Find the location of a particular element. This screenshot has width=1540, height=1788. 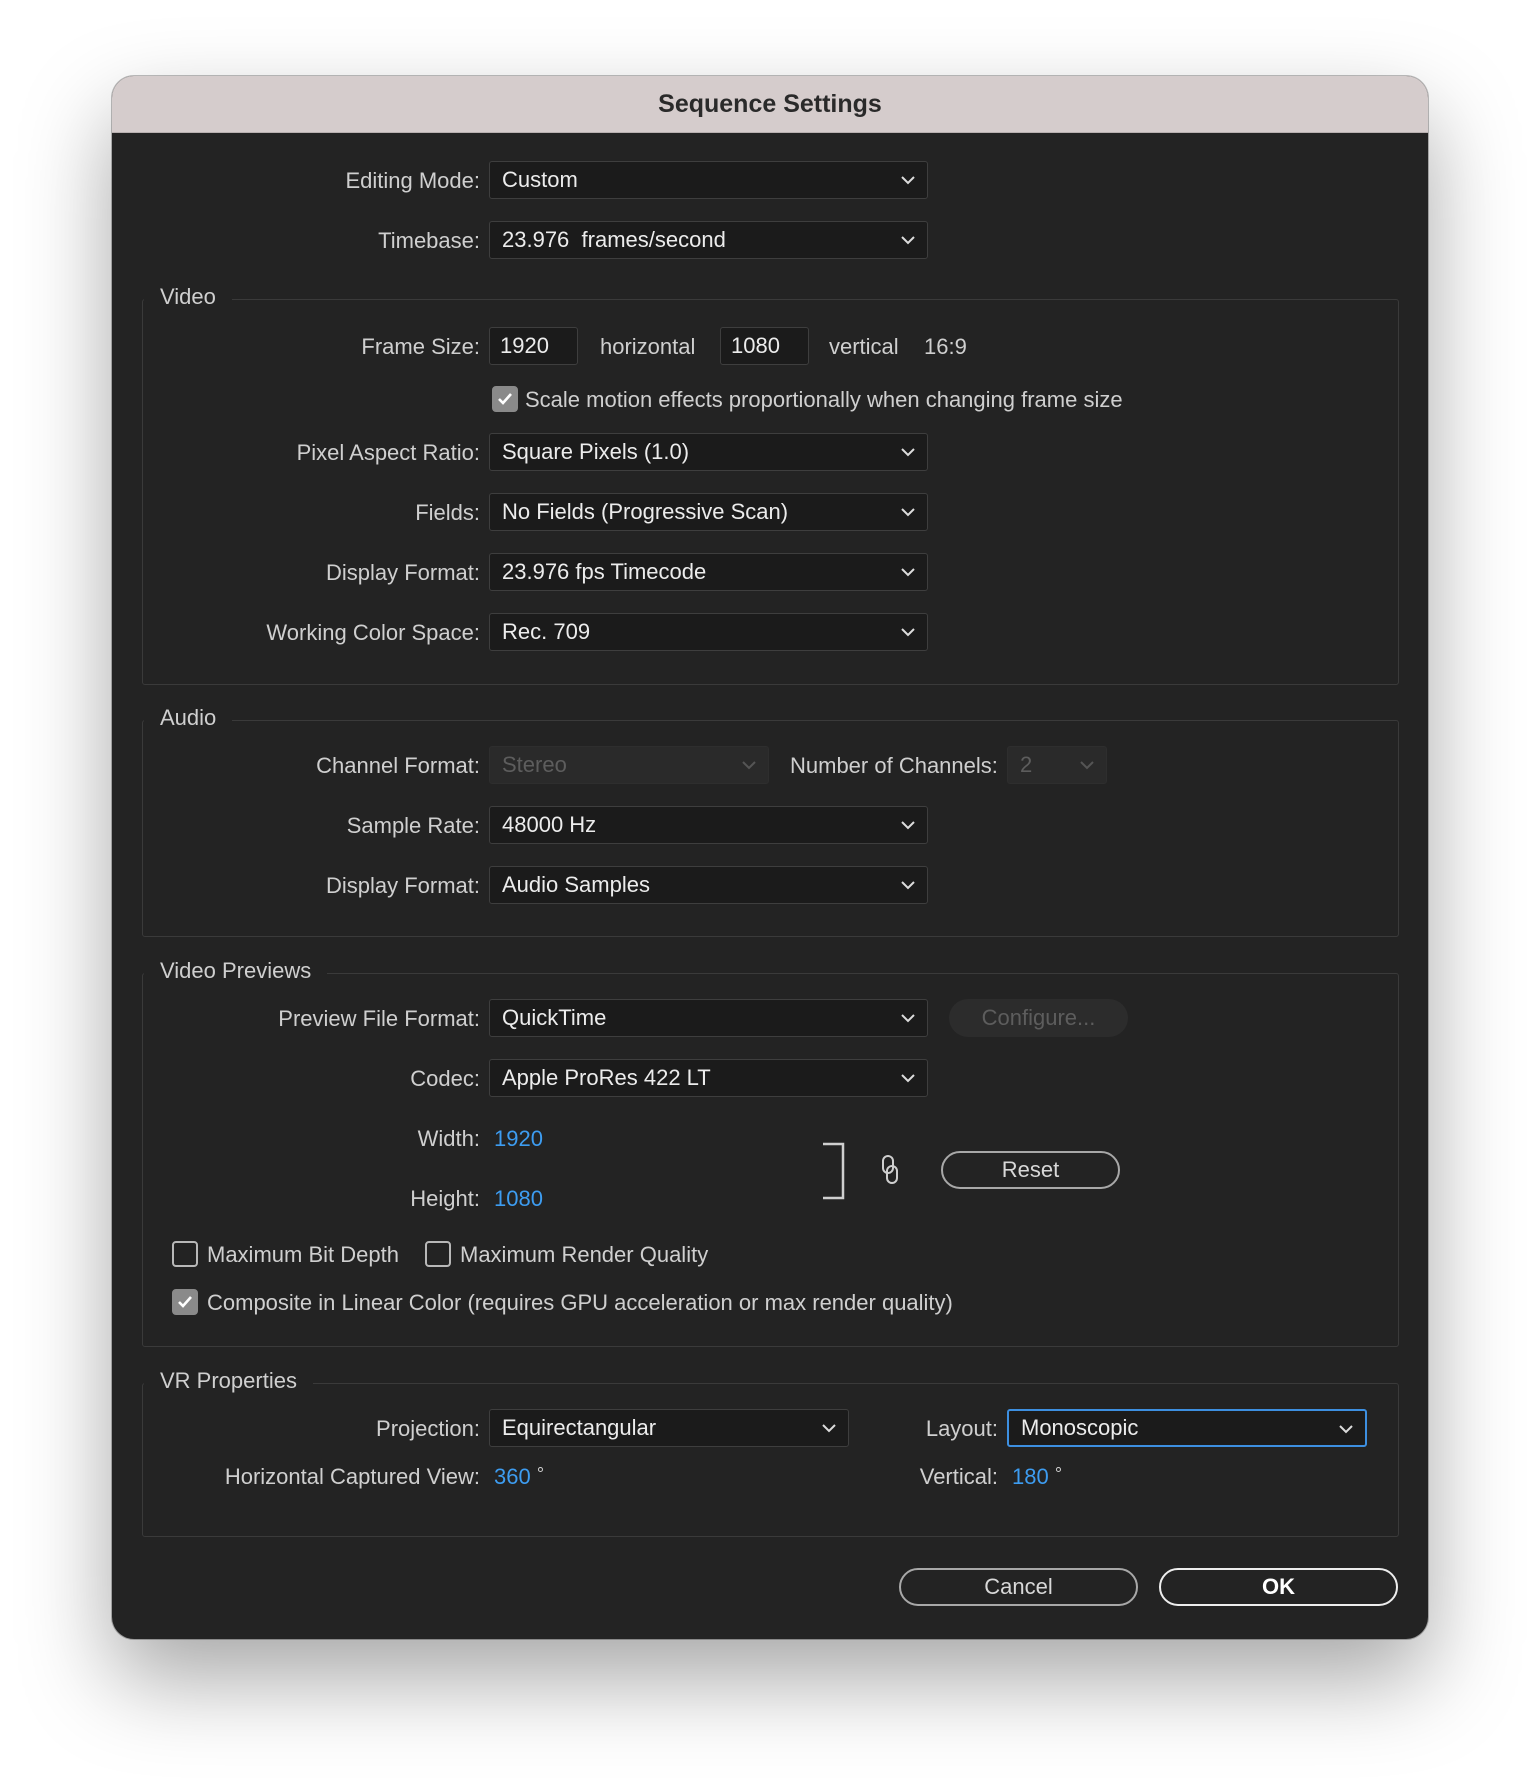

timebase-label: Timebase: is located at coordinates (429, 240).